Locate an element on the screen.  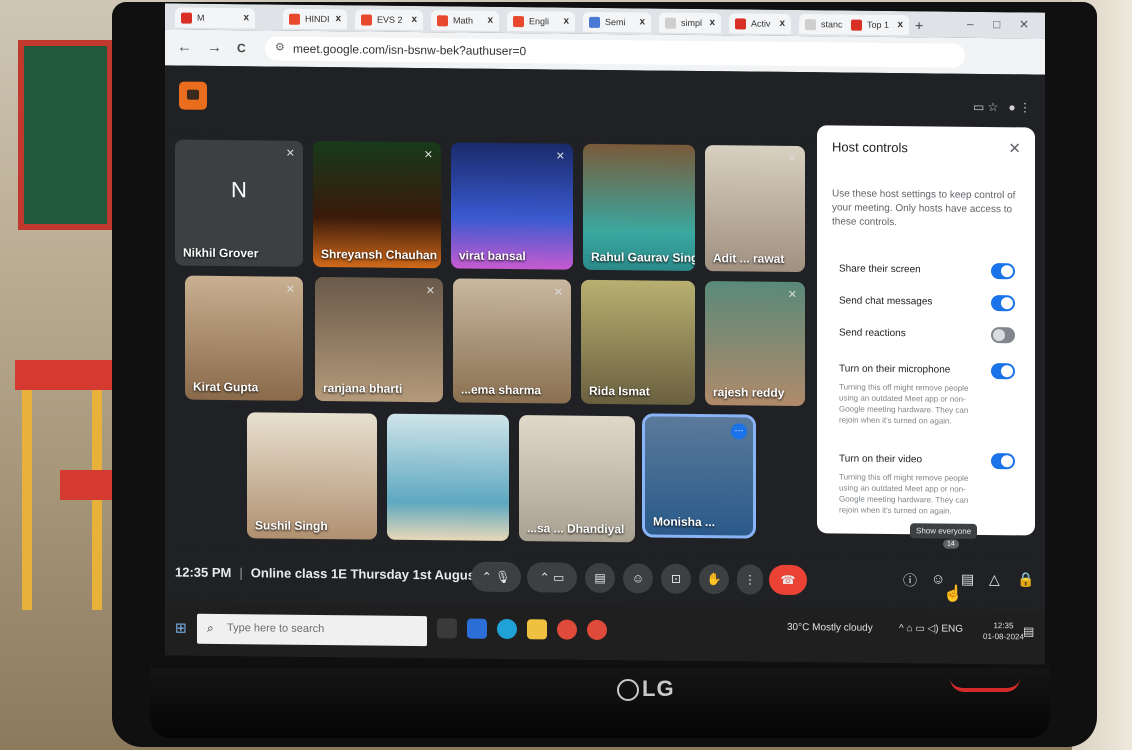
new-tab-button: + is located at coordinates (919, 25).